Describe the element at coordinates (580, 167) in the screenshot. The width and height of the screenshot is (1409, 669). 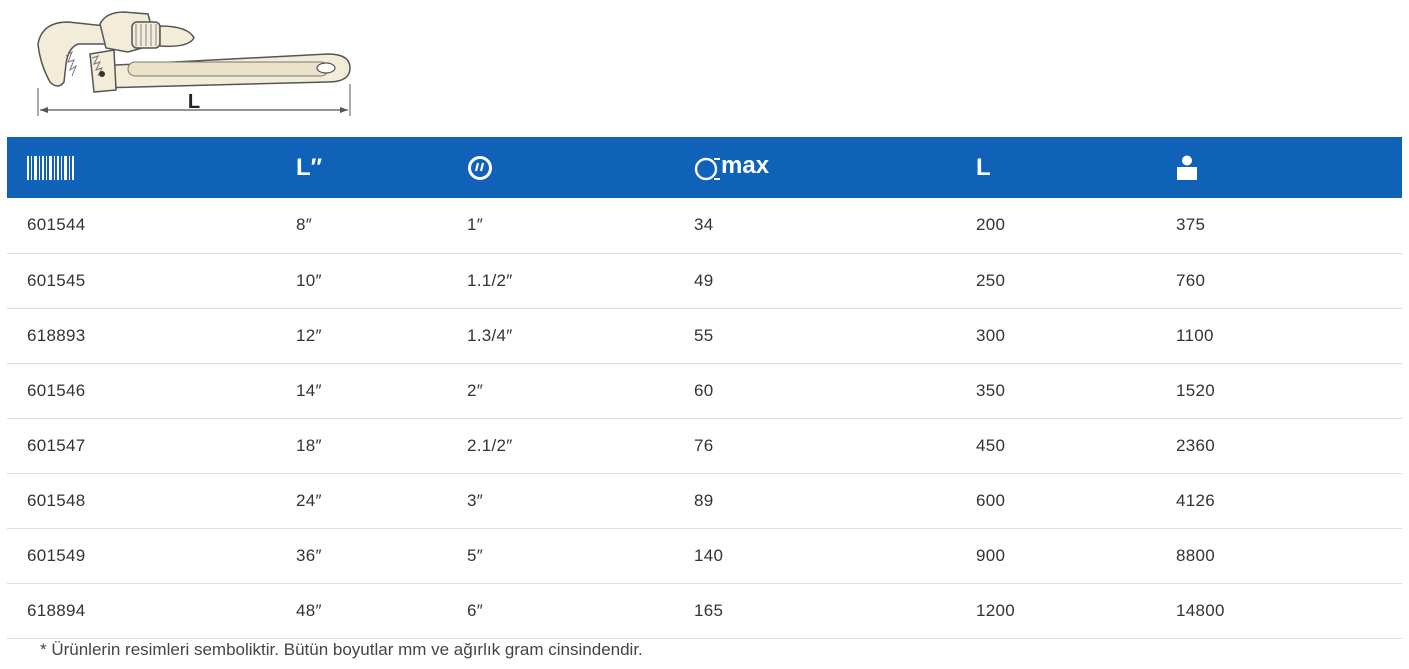
I see `header-pipe-size` at that location.